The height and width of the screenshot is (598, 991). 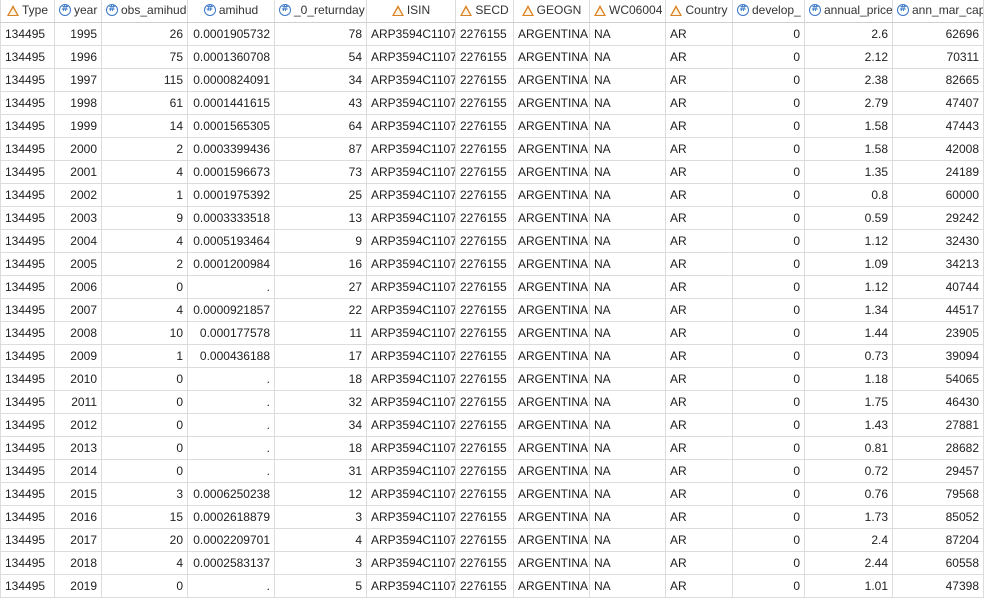 I want to click on cell-amihud: 0.0002618879, so click(x=231, y=516).